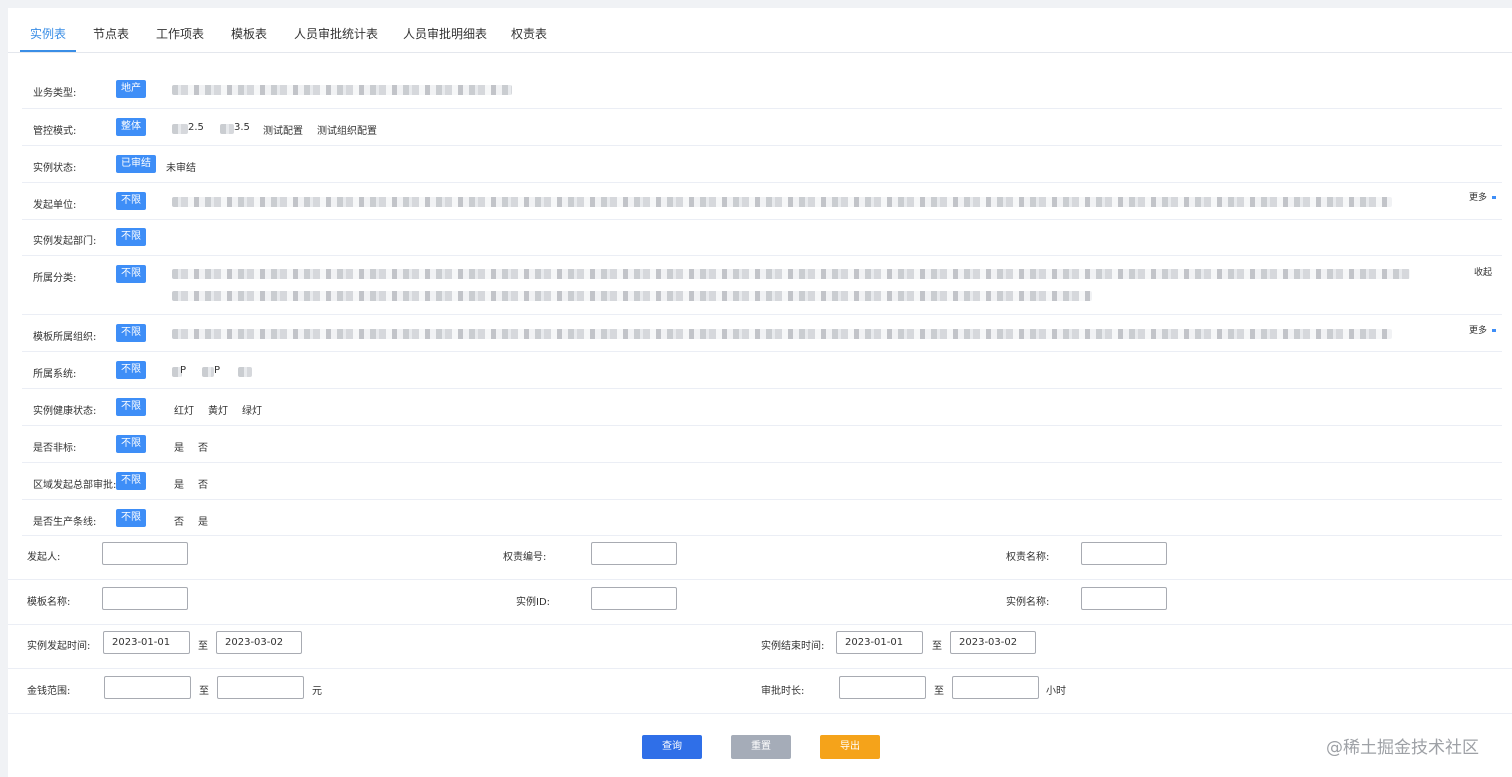 The height and width of the screenshot is (777, 1512). I want to click on tab-template-table: 模板表, so click(249, 33).